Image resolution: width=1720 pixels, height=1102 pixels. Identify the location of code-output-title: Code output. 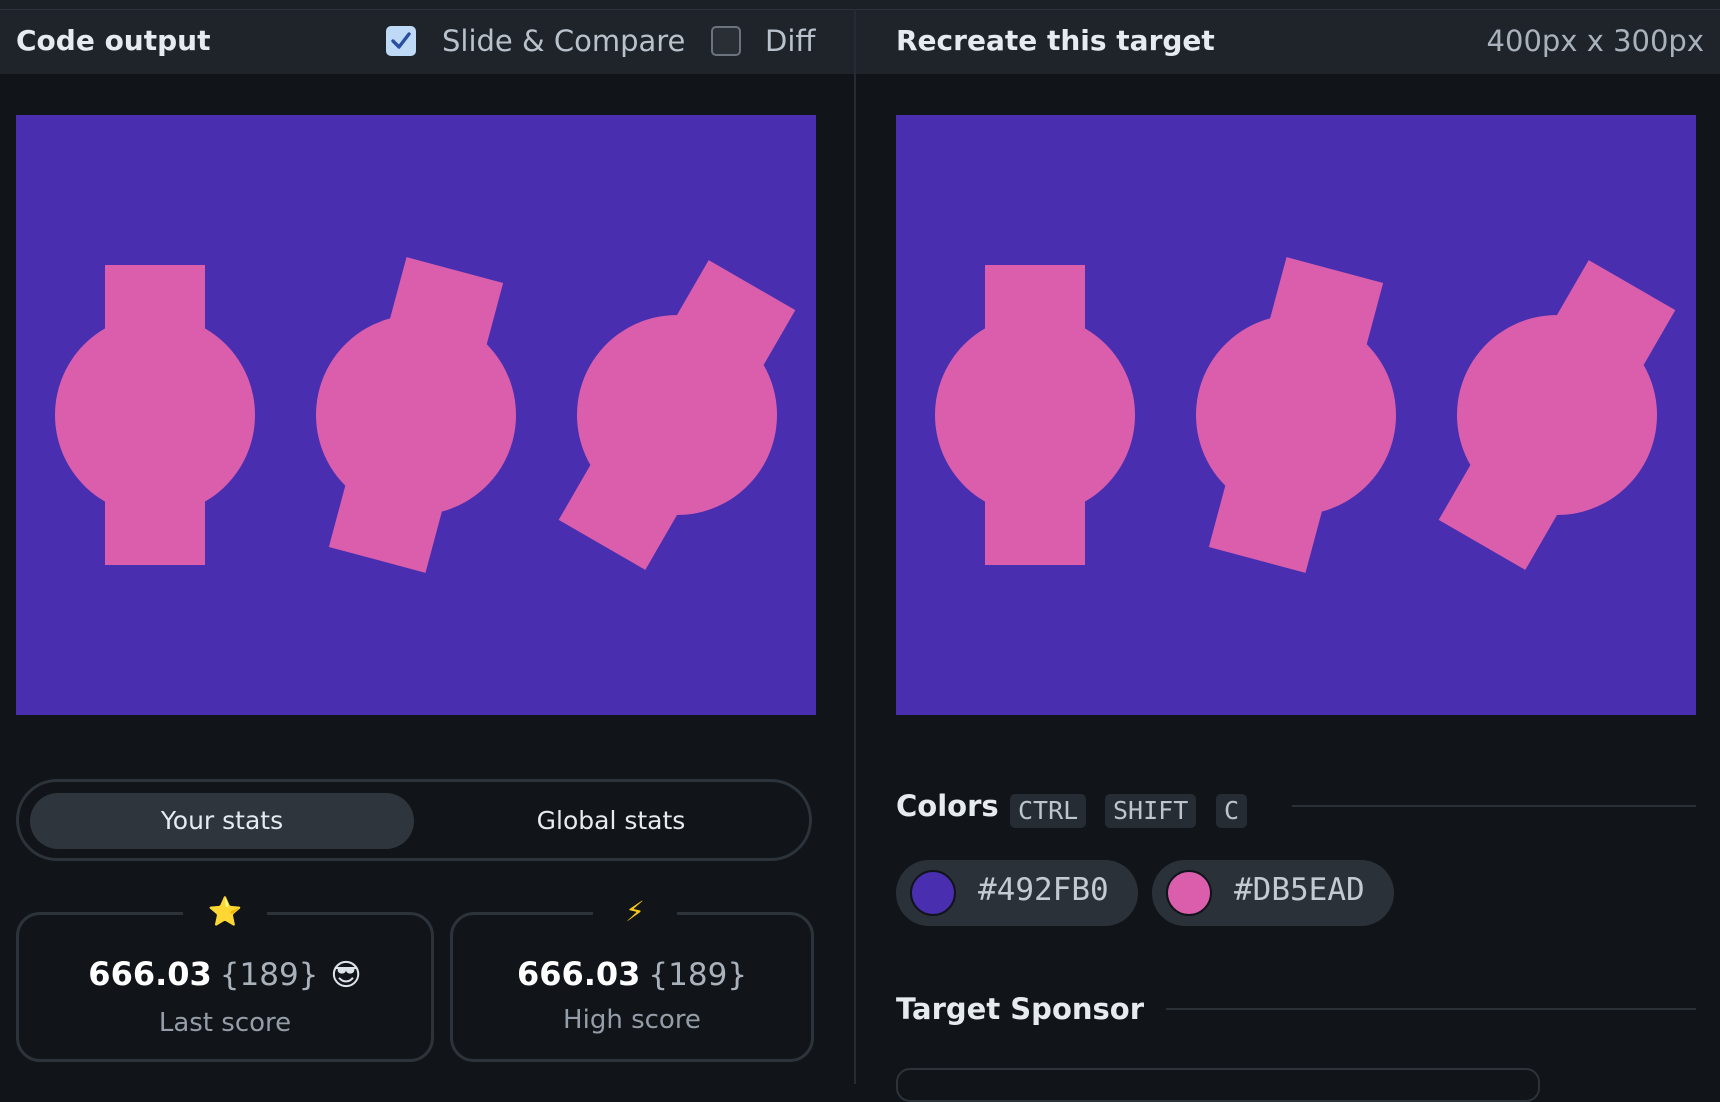
(113, 40).